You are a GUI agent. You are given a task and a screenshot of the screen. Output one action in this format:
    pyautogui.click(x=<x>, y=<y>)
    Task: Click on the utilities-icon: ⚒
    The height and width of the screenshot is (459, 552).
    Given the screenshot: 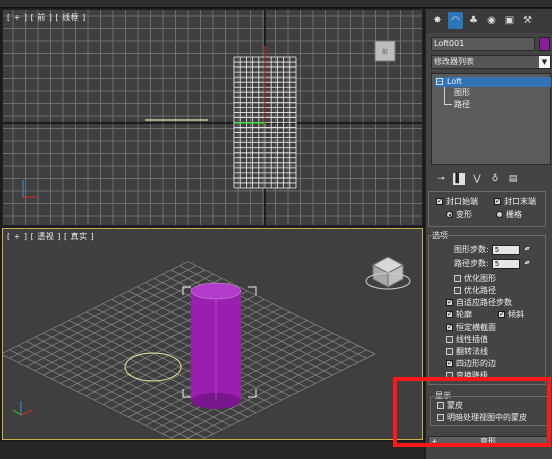 What is the action you would take?
    pyautogui.click(x=527, y=20)
    